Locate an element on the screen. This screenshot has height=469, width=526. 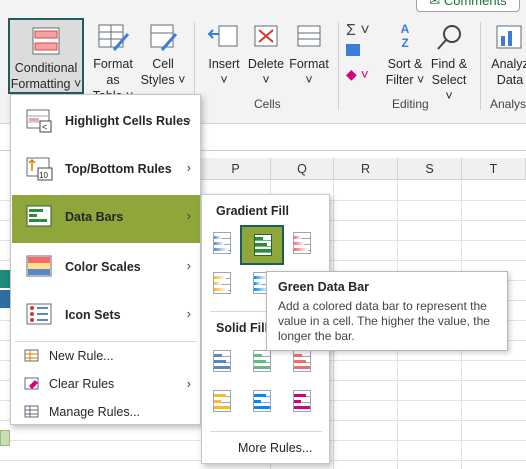
format-cells-icon is located at coordinates (309, 37).